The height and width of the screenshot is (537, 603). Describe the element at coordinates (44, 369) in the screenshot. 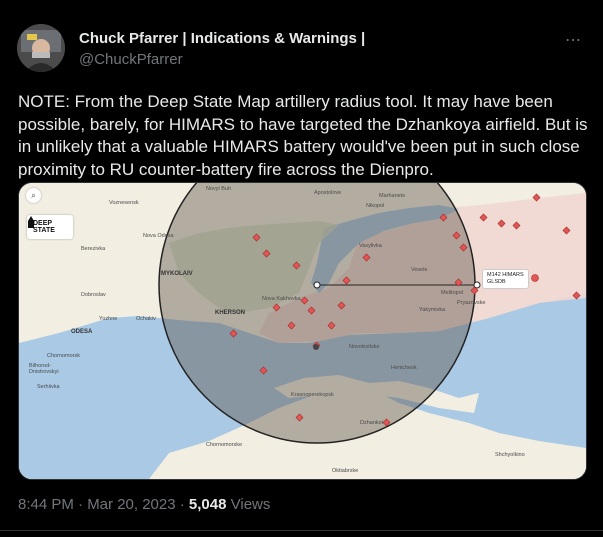

I see `place-bilhorod: Bilhorod- Dnistrovskyi` at that location.